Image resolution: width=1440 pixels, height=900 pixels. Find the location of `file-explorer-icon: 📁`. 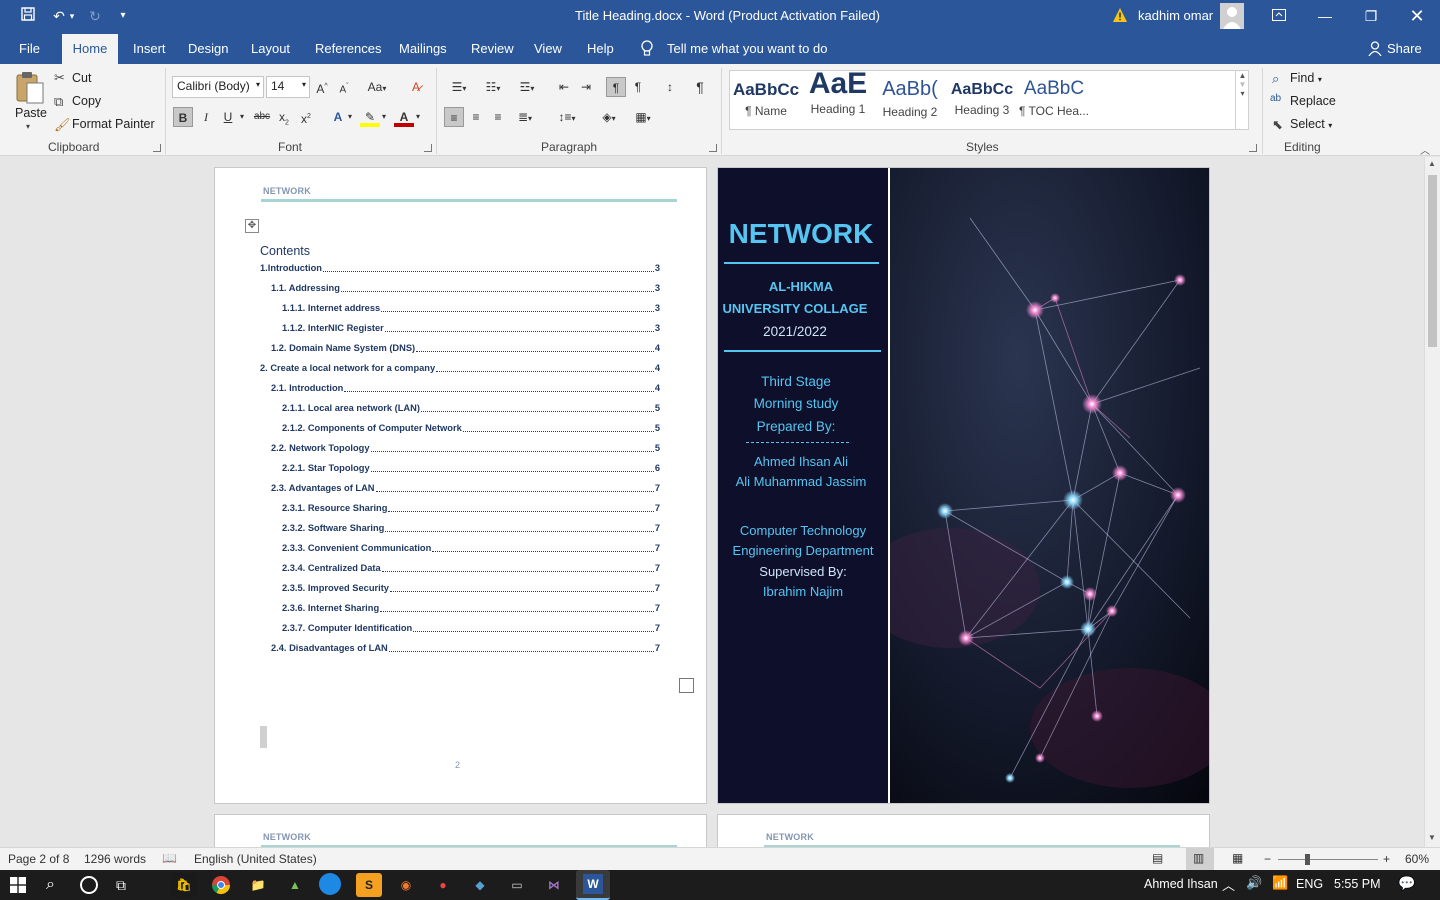

file-explorer-icon: 📁 is located at coordinates (258, 885).